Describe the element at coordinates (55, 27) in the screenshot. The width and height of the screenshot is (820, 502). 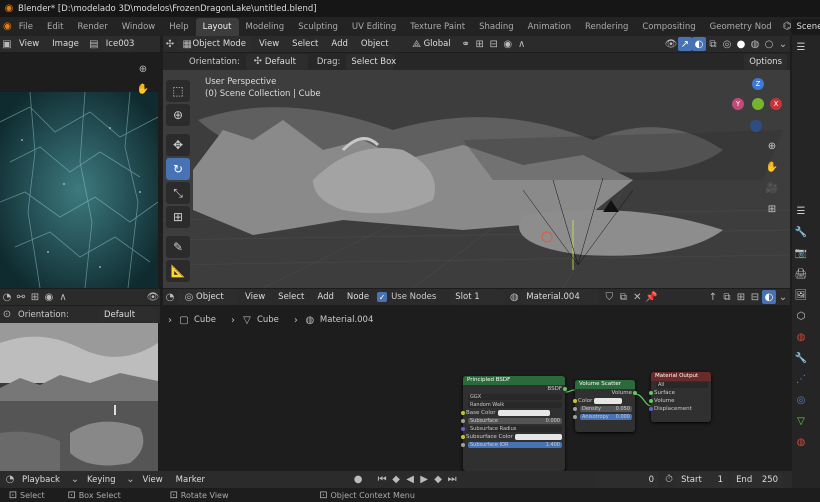
I see `menu-edit: Edit` at that location.